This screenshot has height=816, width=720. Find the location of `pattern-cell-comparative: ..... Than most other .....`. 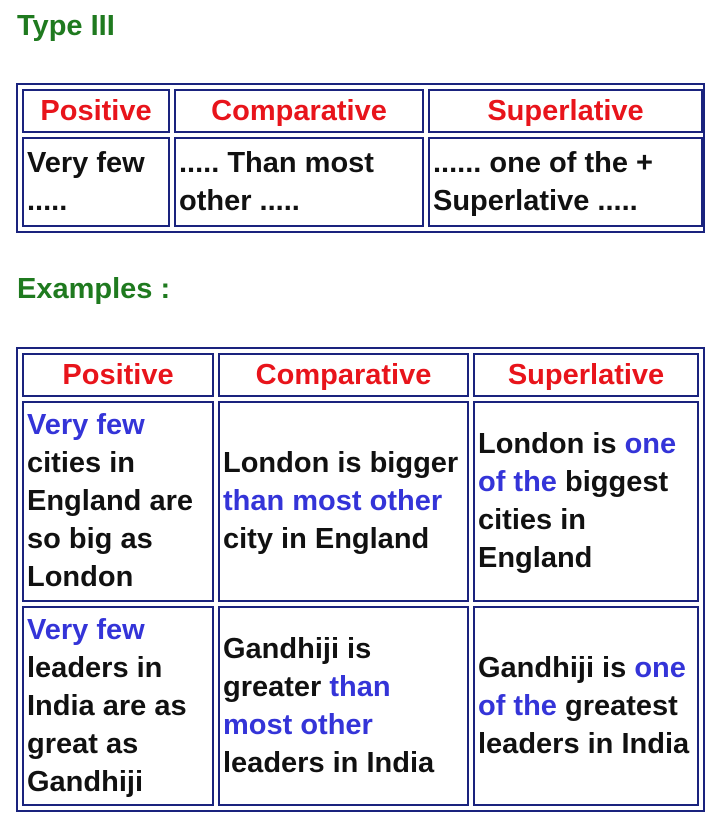

pattern-cell-comparative: ..... Than most other ..... is located at coordinates (299, 182).